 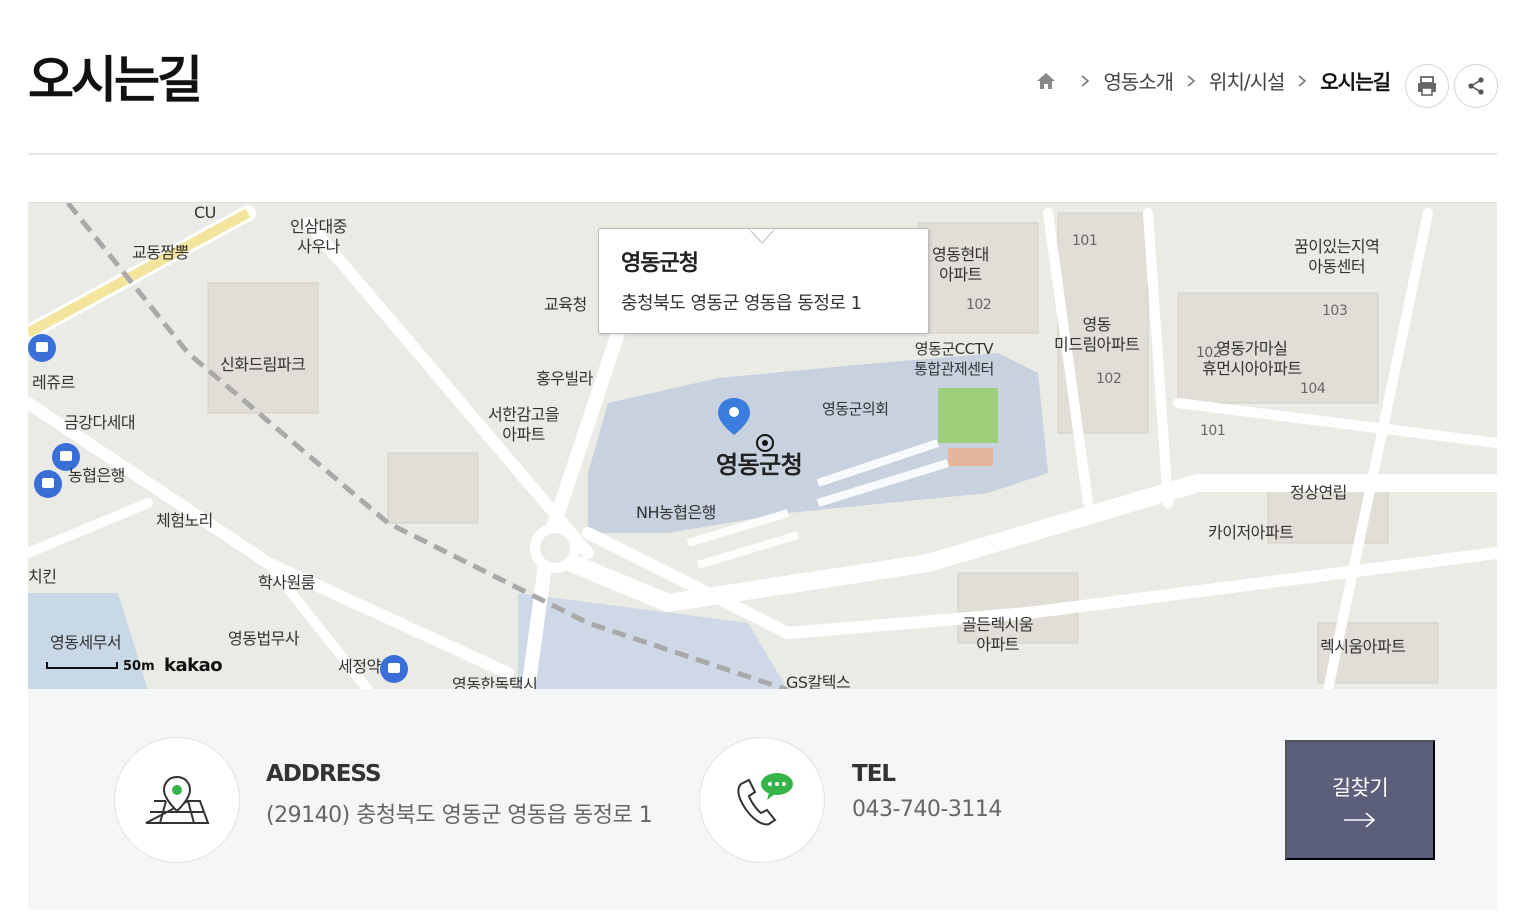 I want to click on map-label: 영동법무사, so click(x=264, y=638).